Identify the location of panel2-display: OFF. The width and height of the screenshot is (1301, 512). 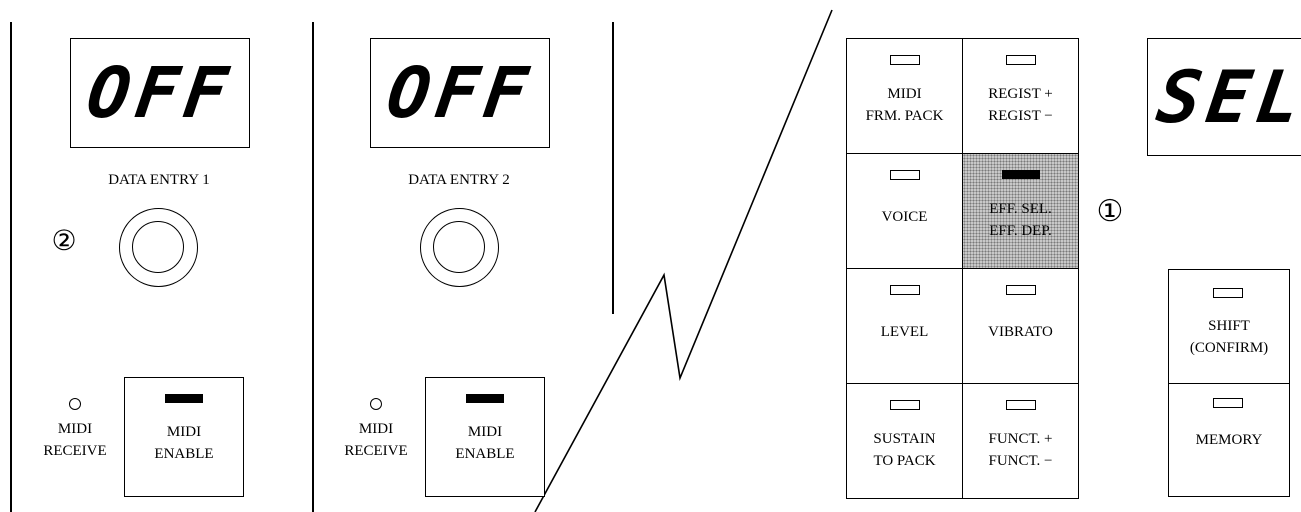
(460, 93).